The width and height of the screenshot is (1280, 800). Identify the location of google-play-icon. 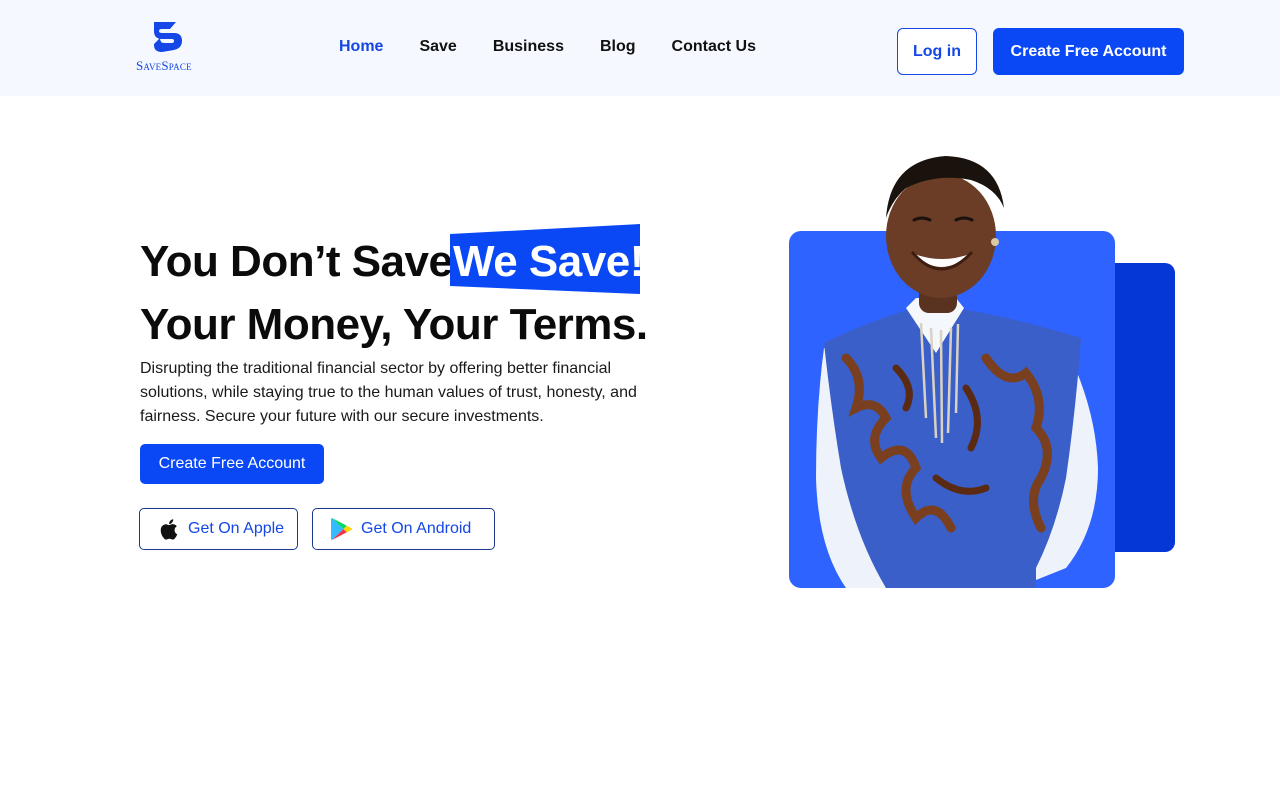
(342, 529).